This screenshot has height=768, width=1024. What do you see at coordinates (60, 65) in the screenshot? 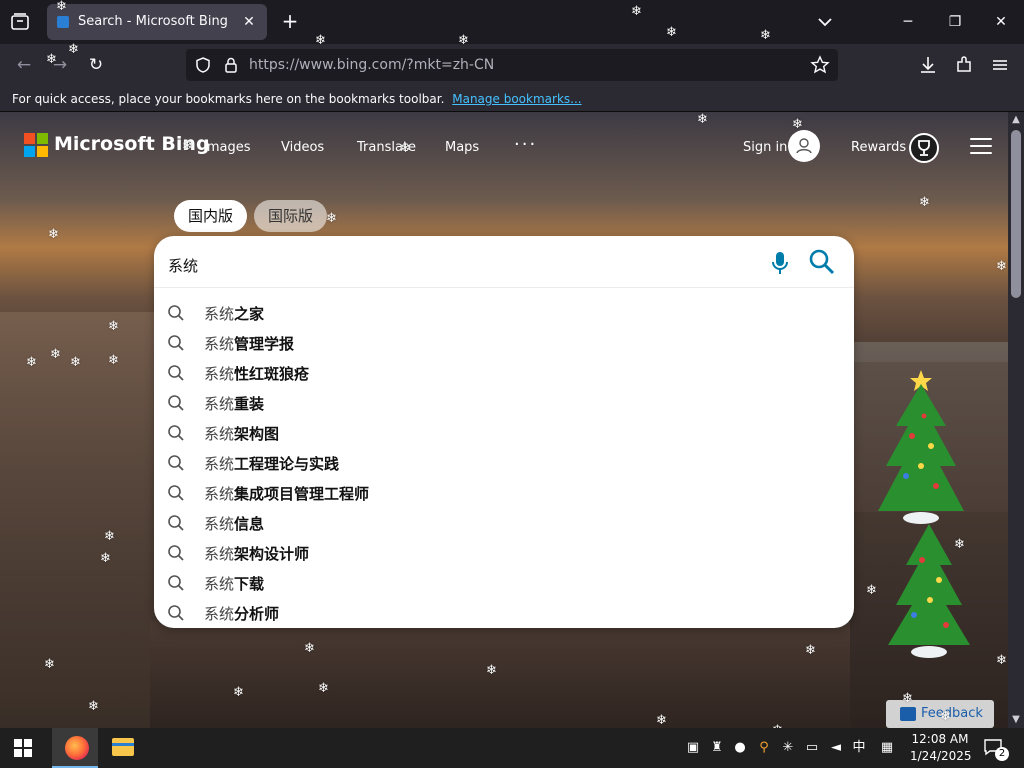
I see `forward-button: →` at bounding box center [60, 65].